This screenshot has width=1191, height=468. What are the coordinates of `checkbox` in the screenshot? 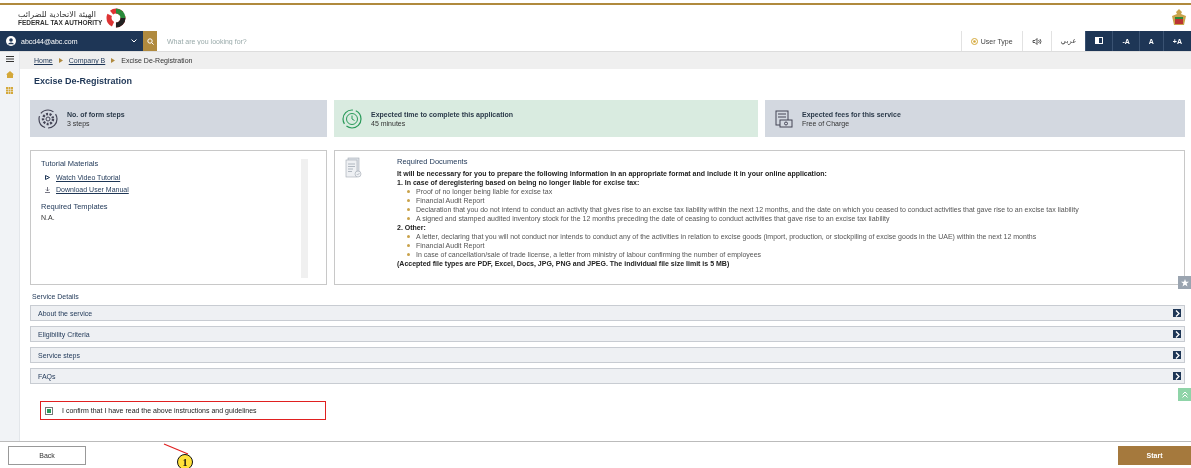 It's located at (49, 410).